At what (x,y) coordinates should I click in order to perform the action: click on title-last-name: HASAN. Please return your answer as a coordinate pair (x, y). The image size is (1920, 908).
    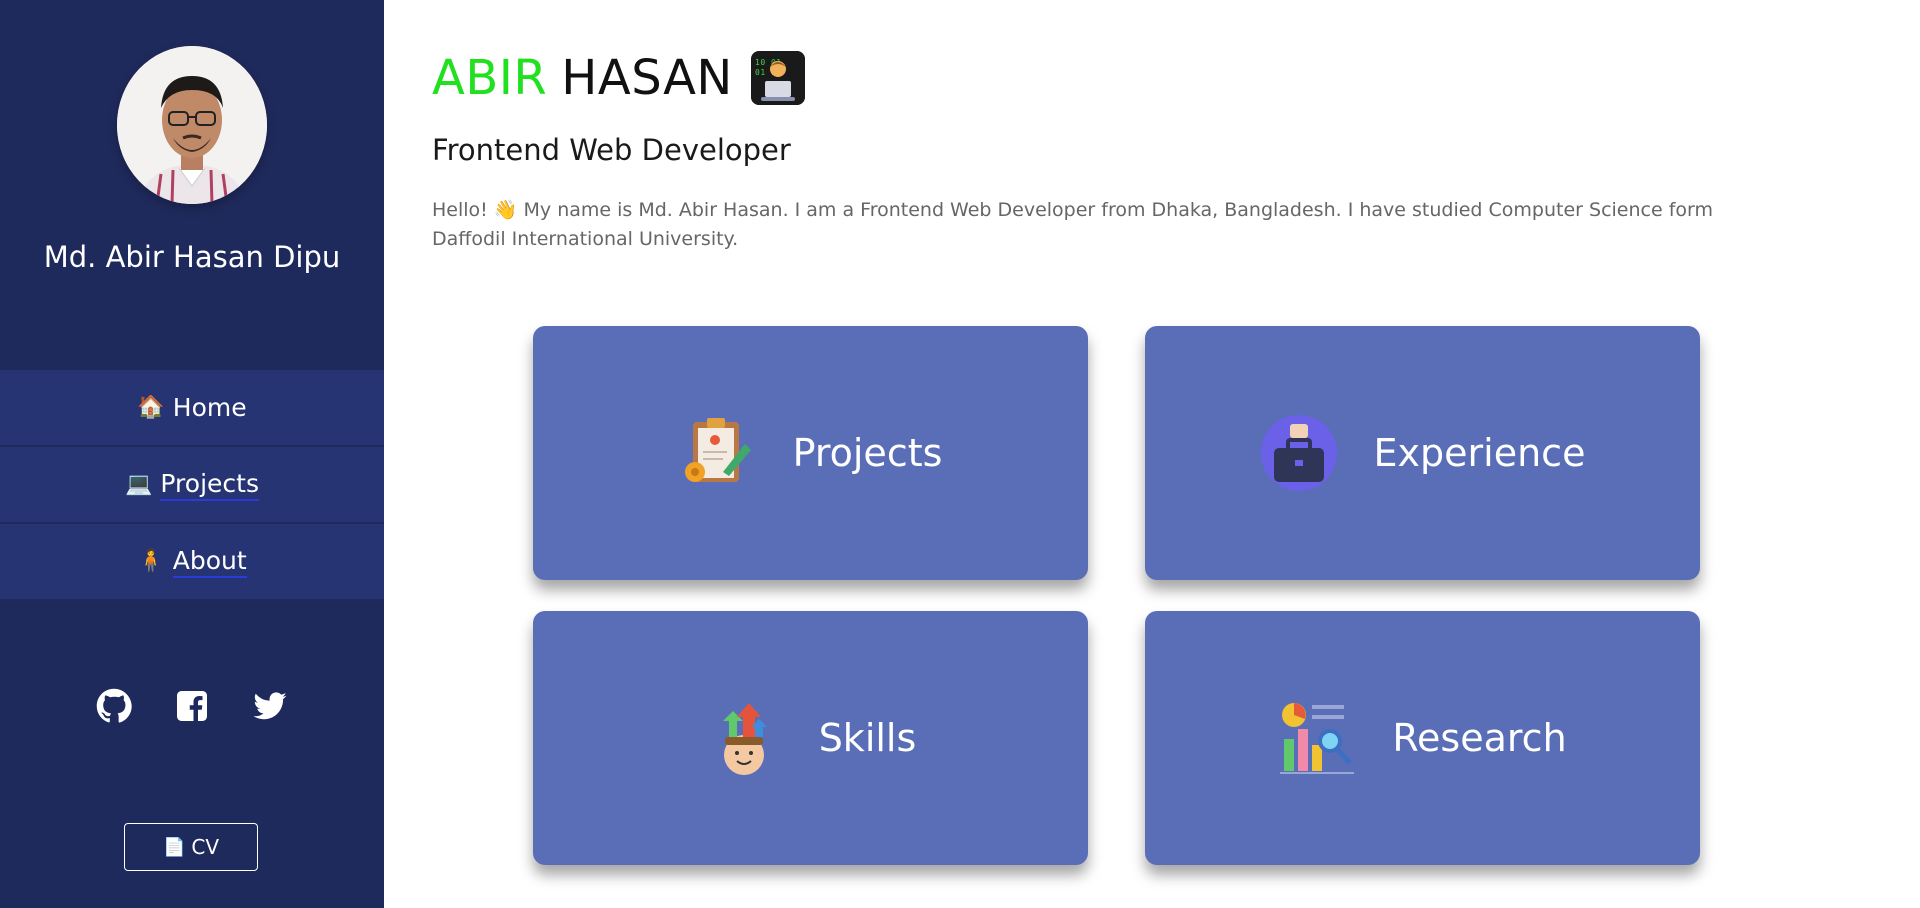
    Looking at the image, I should click on (647, 78).